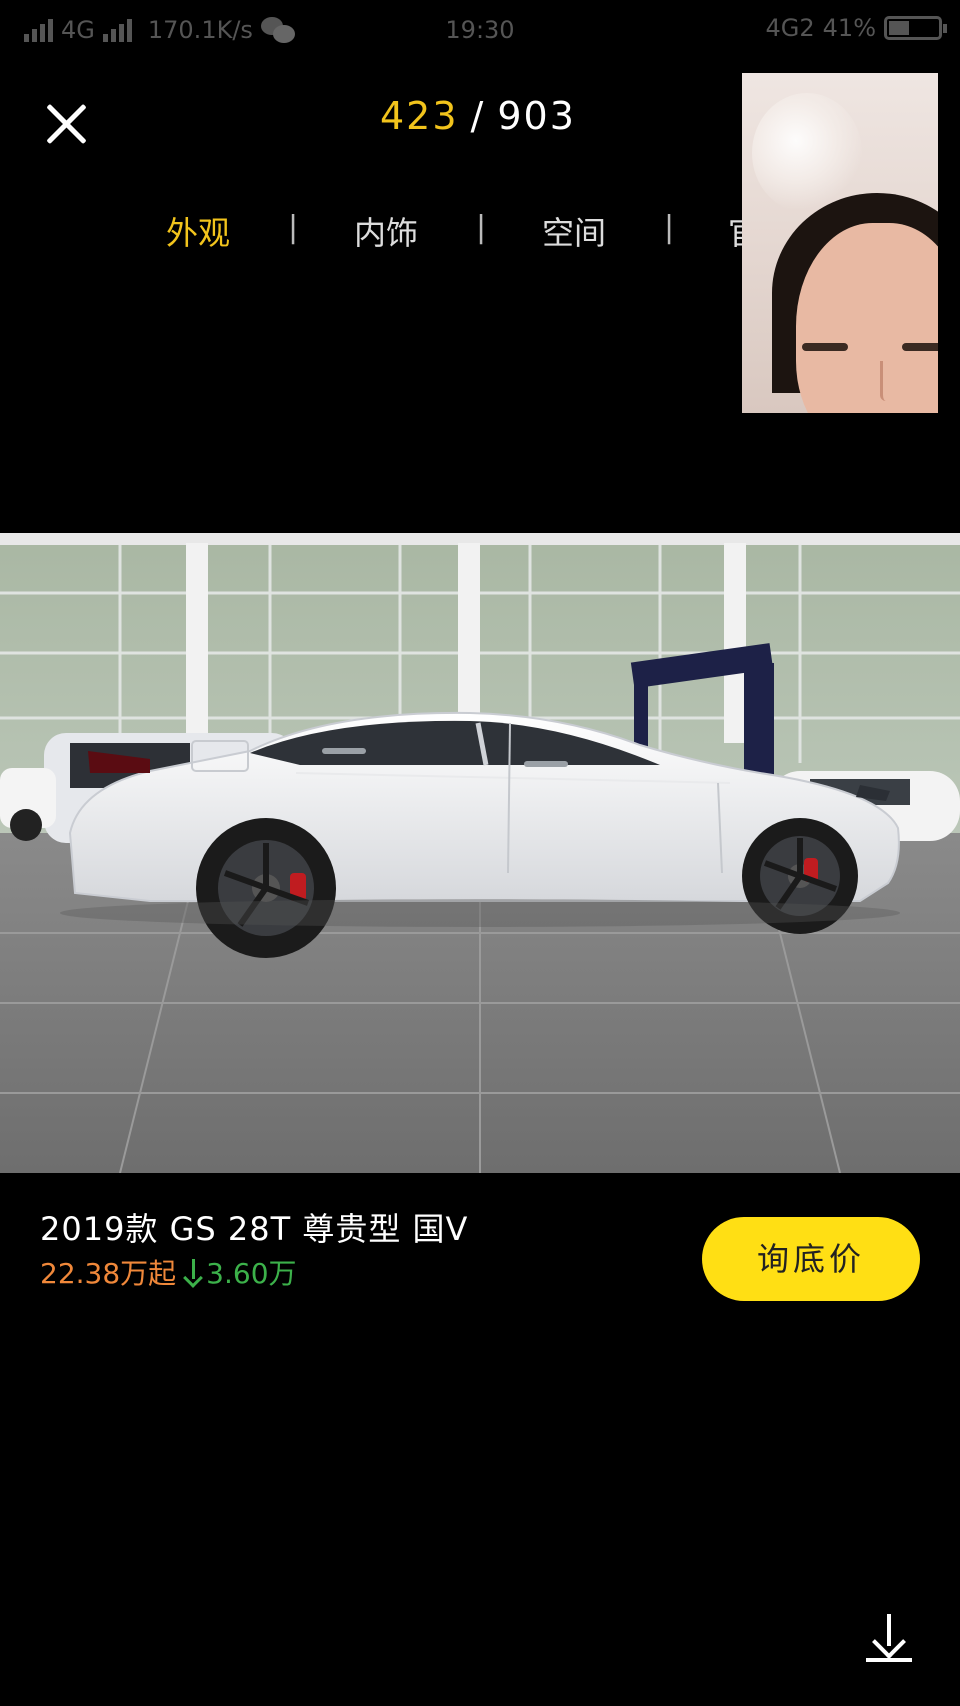 This screenshot has width=960, height=1706. What do you see at coordinates (194, 1272) in the screenshot?
I see `arrow-down-icon` at bounding box center [194, 1272].